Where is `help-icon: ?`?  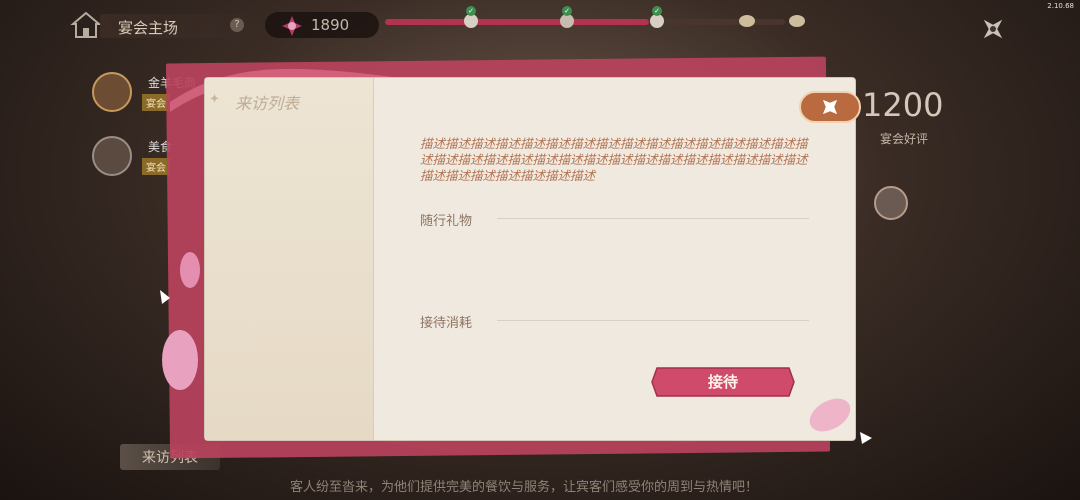 help-icon: ? is located at coordinates (237, 25).